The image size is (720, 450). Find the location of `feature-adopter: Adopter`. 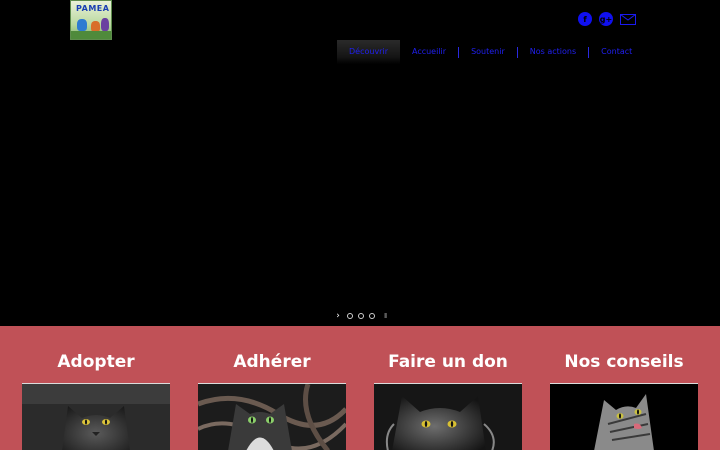

feature-adopter: Adopter is located at coordinates (96, 388).